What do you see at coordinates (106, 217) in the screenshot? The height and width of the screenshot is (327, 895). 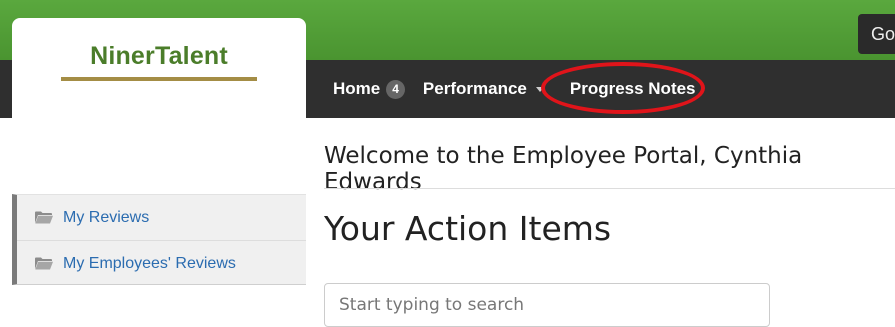 I see `sidebar-item-label: My Reviews` at bounding box center [106, 217].